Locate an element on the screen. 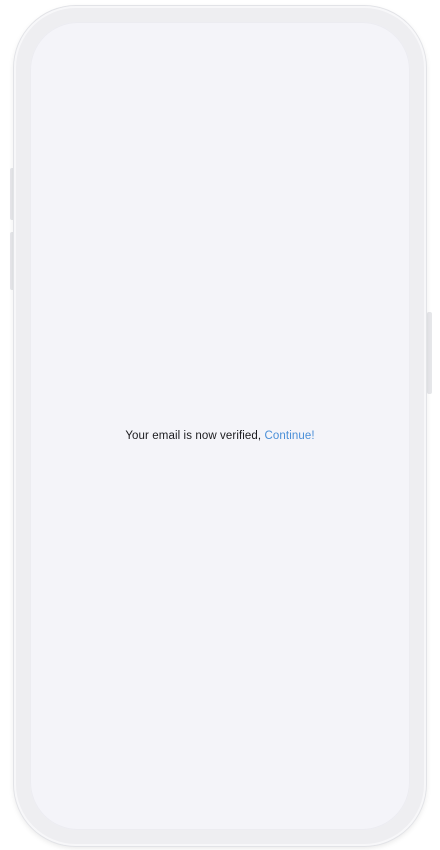  power-button is located at coordinates (429, 353).